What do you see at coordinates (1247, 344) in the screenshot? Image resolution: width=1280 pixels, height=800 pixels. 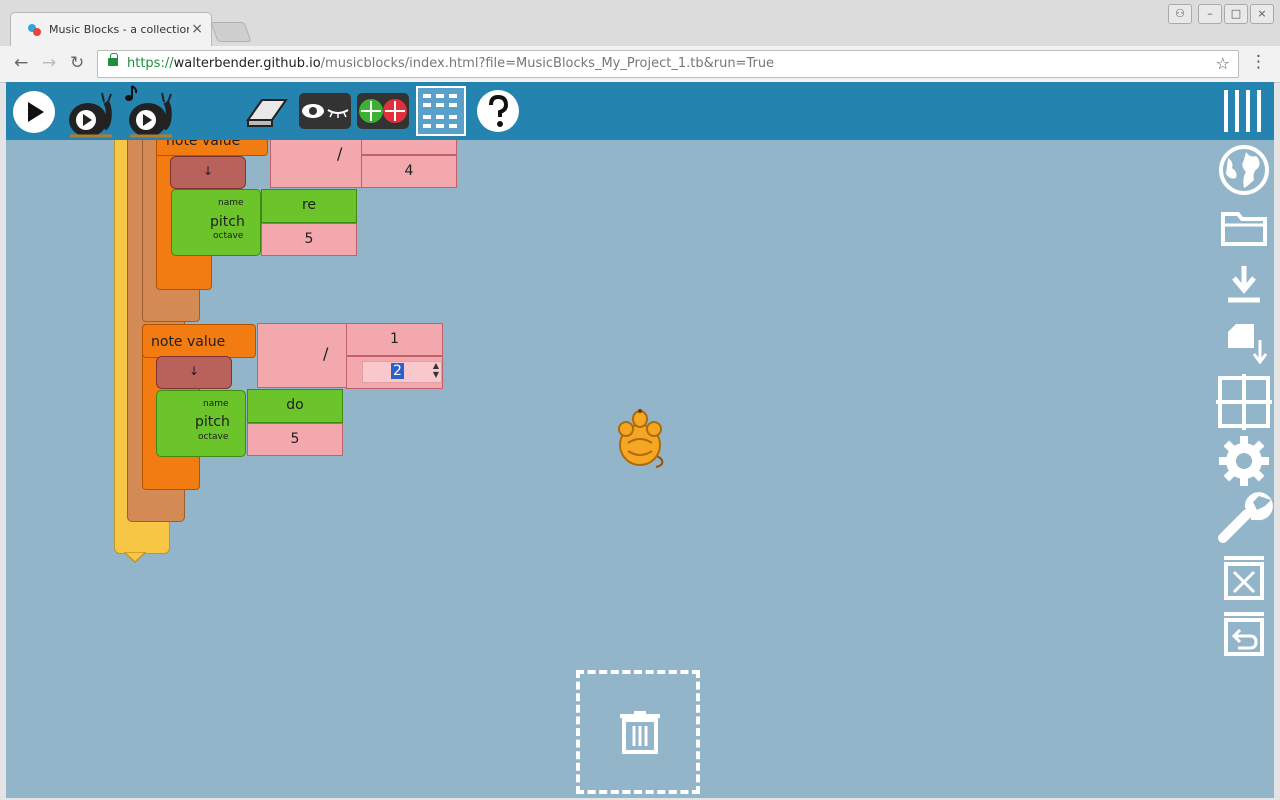 I see `new-file-icon` at bounding box center [1247, 344].